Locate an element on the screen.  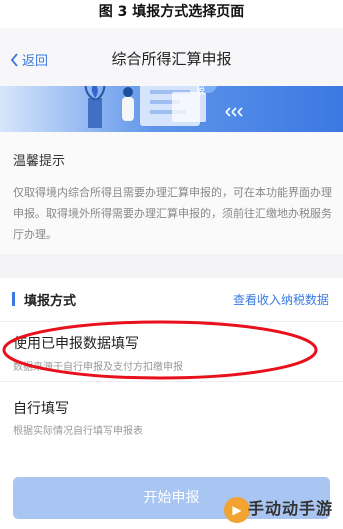
section-title: 填报方式 is located at coordinates (50, 301).